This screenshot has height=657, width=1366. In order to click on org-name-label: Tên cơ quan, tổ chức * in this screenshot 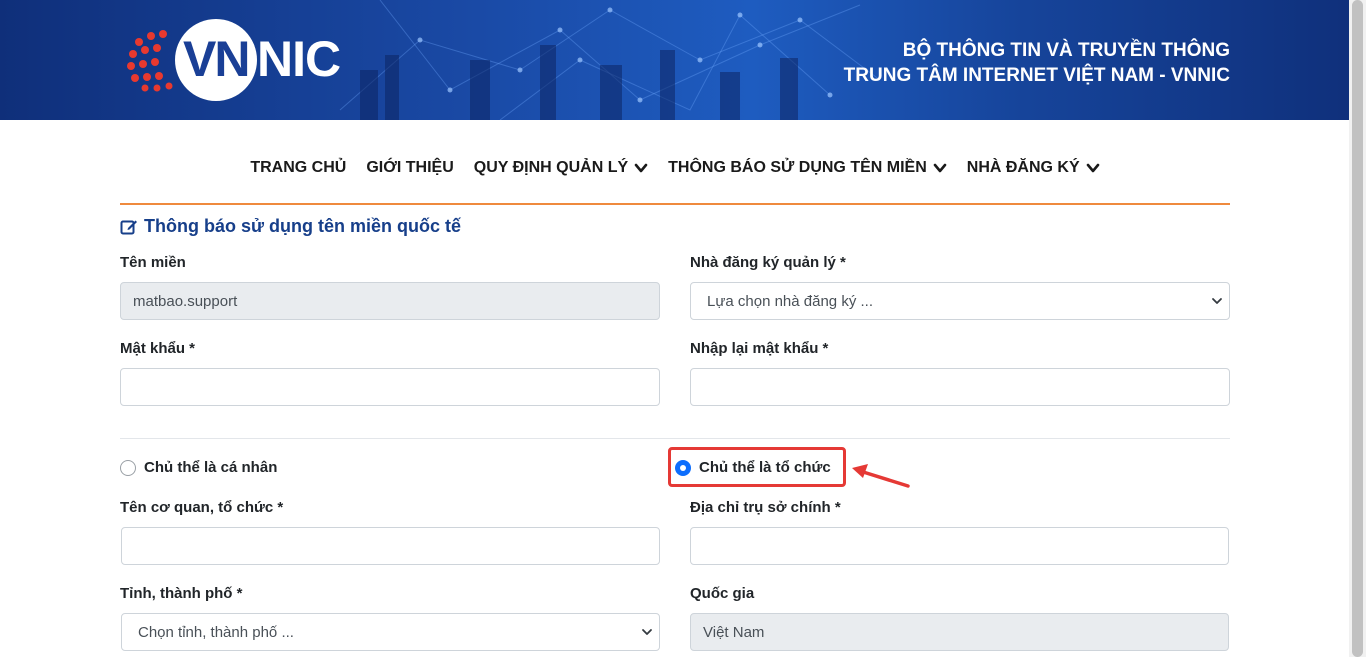, I will do `click(202, 507)`.